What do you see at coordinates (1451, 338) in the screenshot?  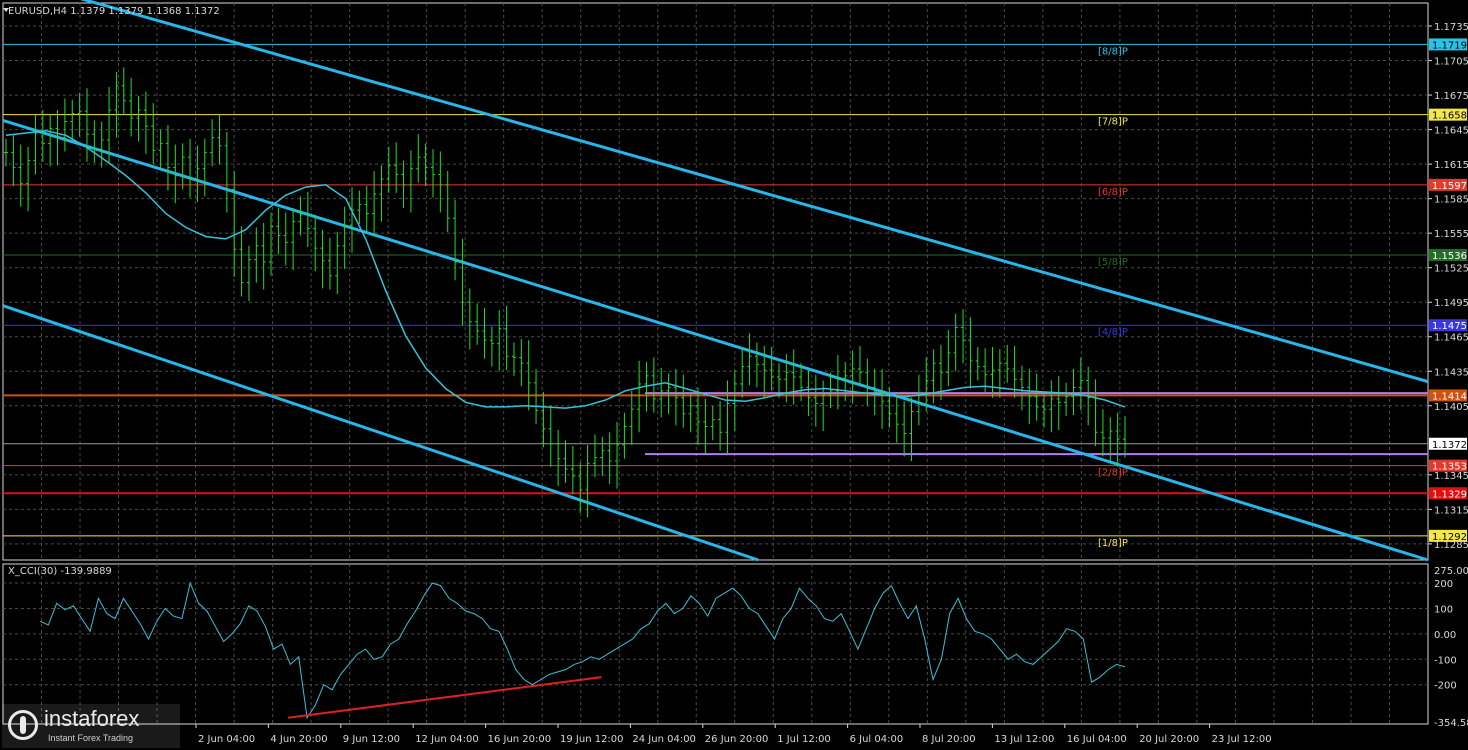 I see `price-tick-label: 1.1465` at bounding box center [1451, 338].